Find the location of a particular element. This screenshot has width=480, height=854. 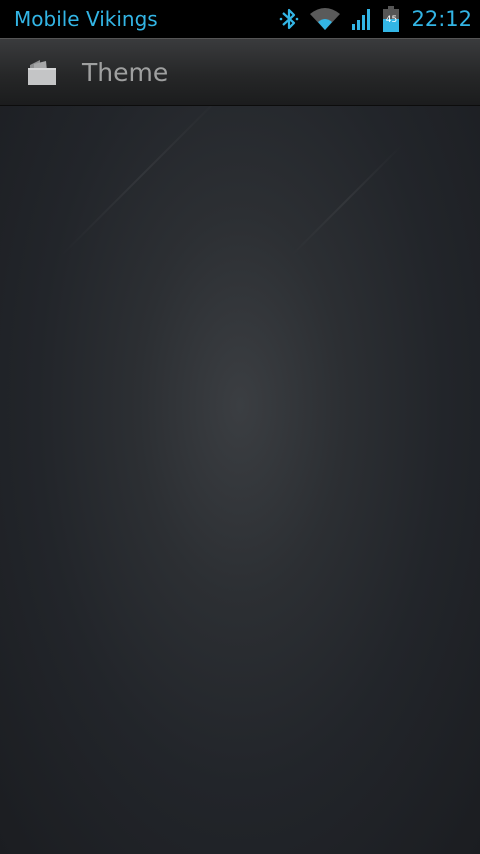

battery-icon: 45 is located at coordinates (391, 19).